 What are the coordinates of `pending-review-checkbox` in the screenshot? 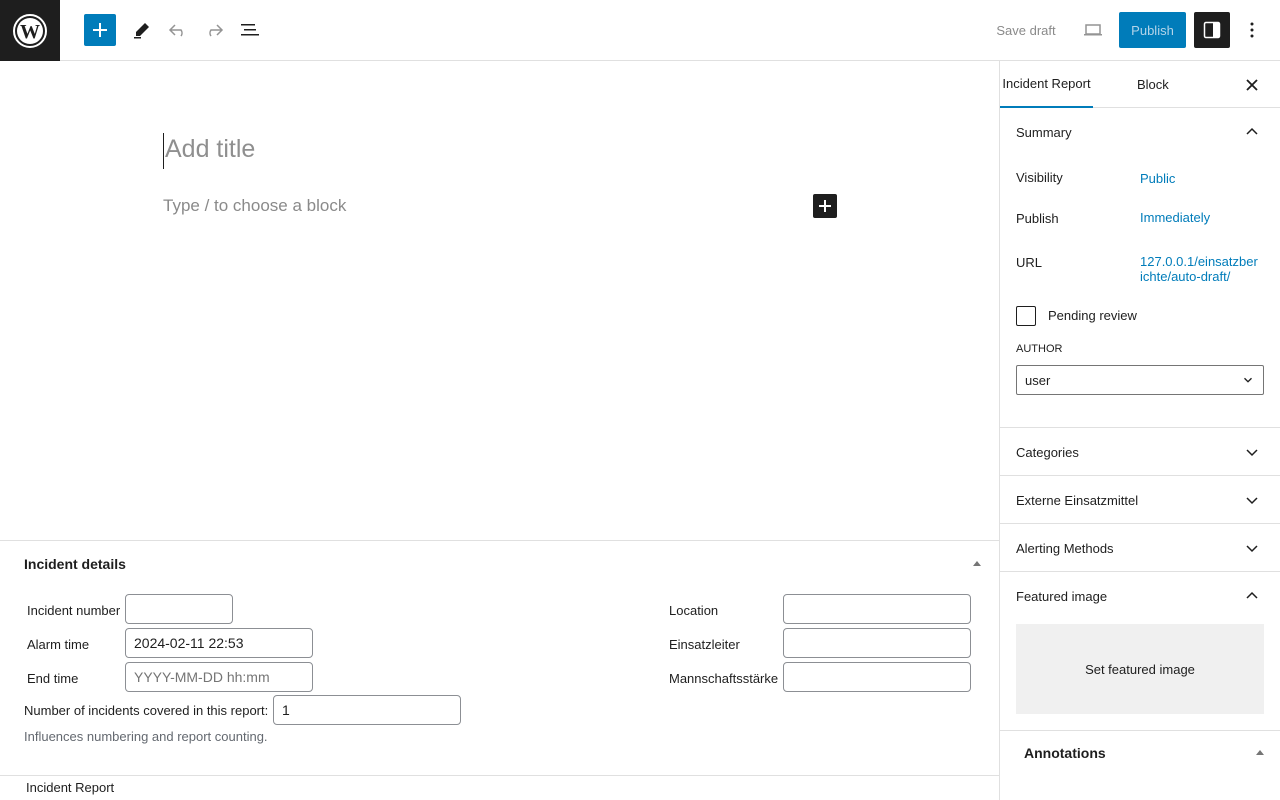 It's located at (1026, 316).